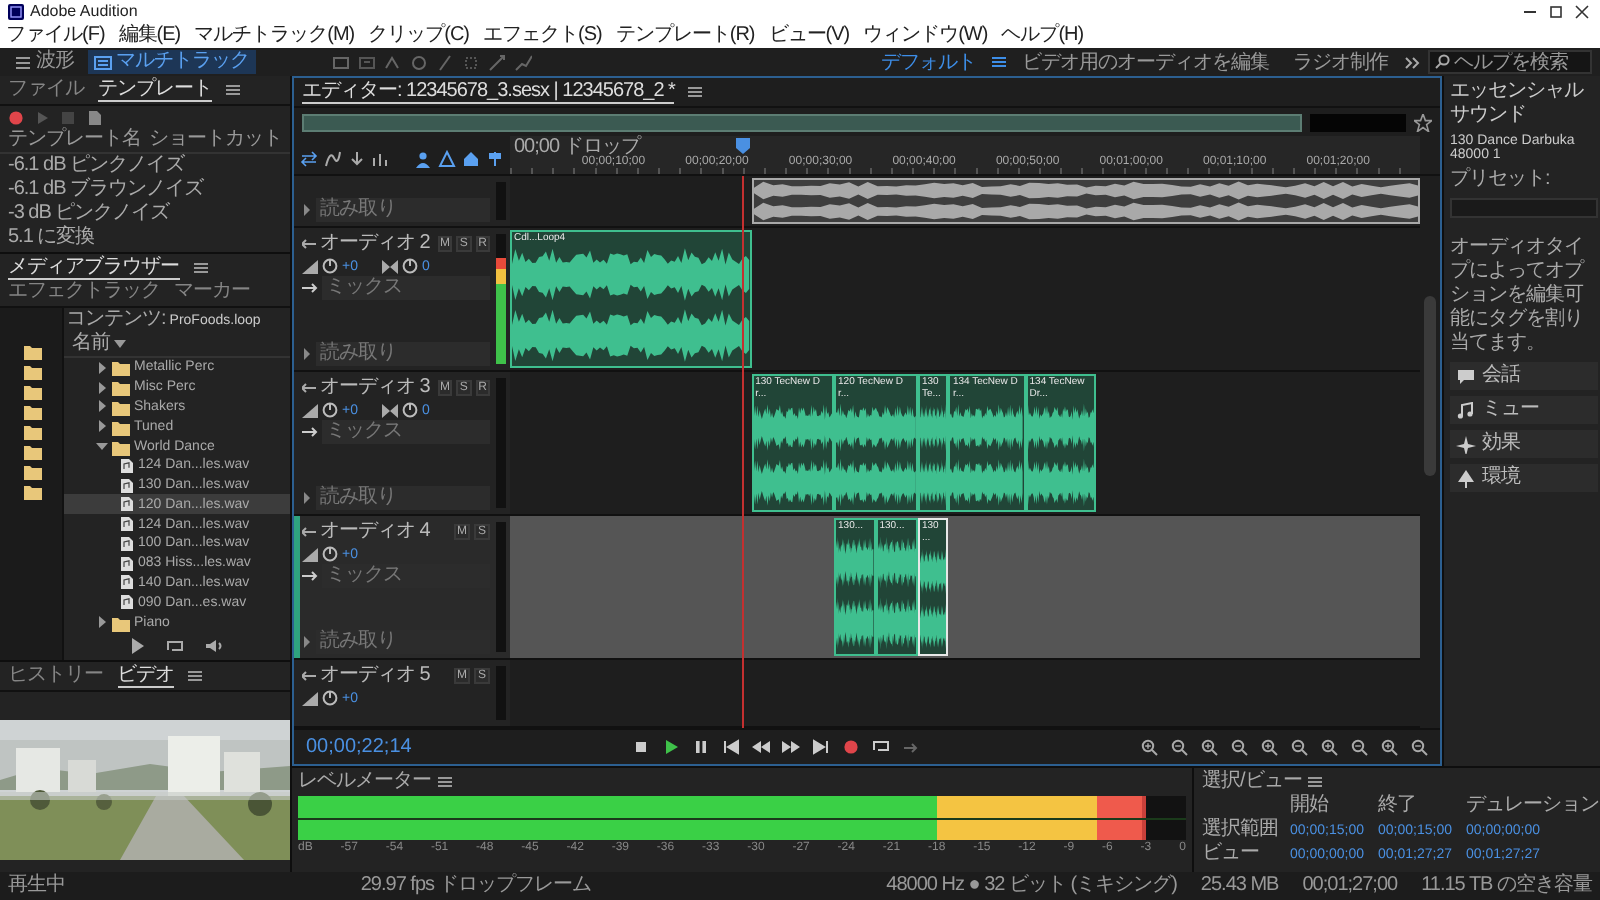 This screenshot has height=900, width=1600. I want to click on restore-icon, so click(1556, 11).